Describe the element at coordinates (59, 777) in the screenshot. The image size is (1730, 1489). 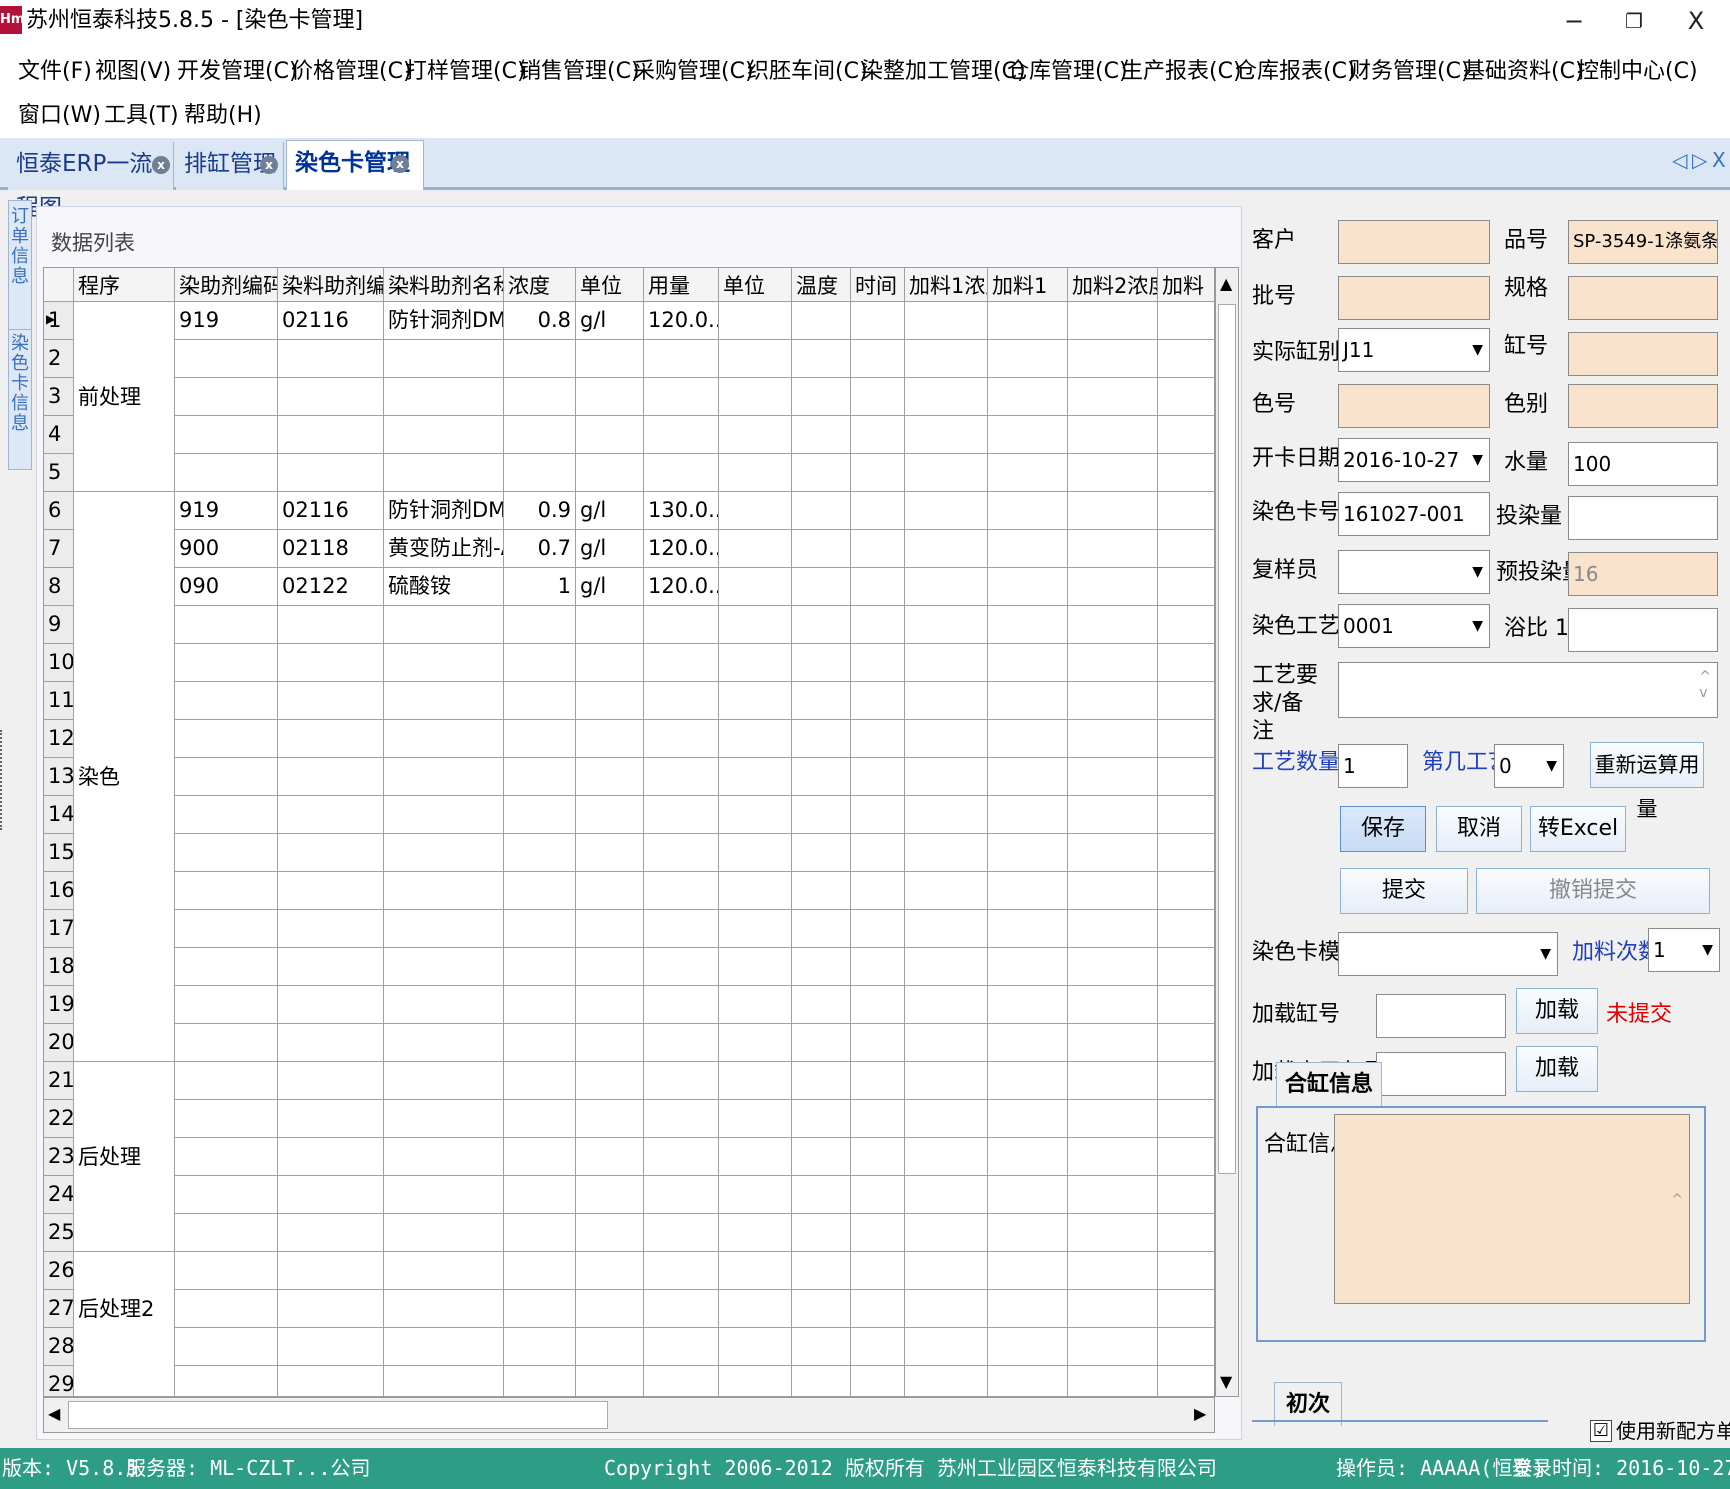
I see `row-header: 13` at that location.